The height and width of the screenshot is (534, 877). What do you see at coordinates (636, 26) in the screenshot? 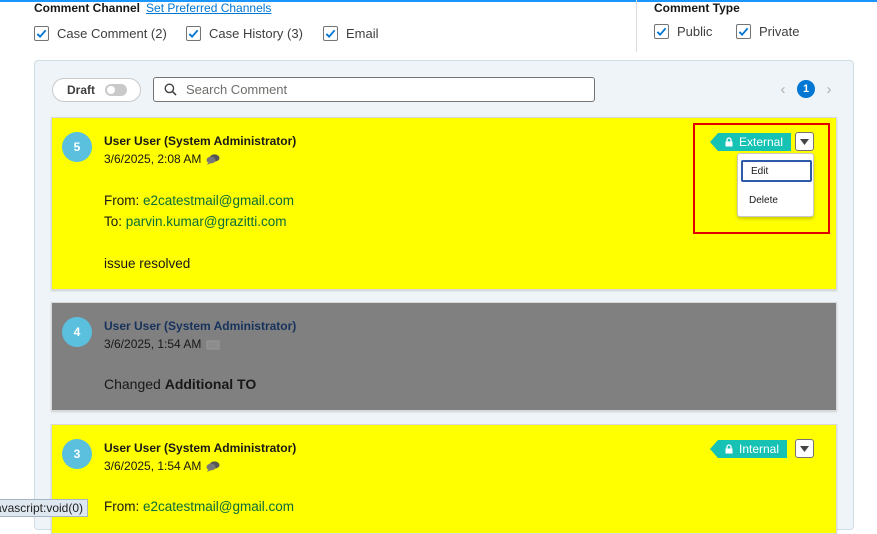
I see `filters-divider` at bounding box center [636, 26].